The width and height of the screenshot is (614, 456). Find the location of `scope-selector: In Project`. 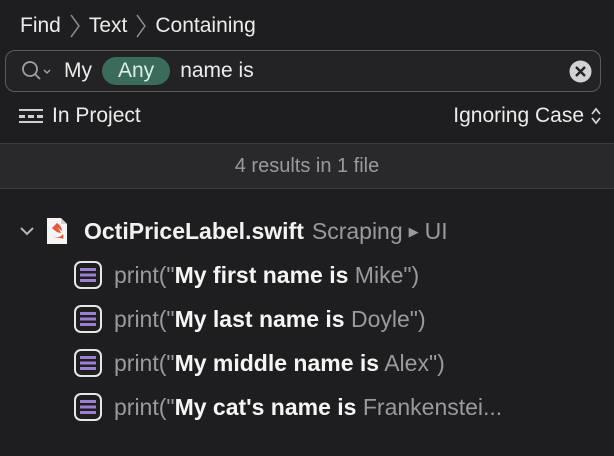

scope-selector: In Project is located at coordinates (79, 116).